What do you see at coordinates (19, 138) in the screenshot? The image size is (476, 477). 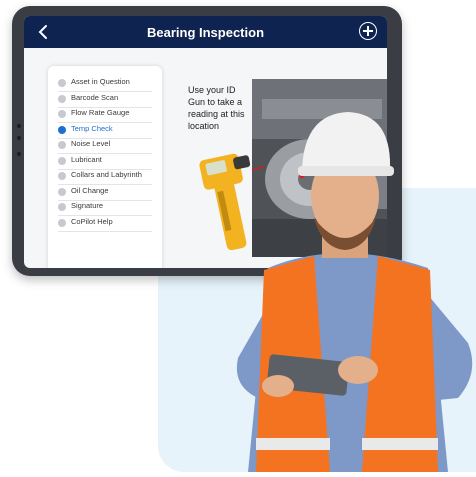 I see `tablet-sensor-dot` at bounding box center [19, 138].